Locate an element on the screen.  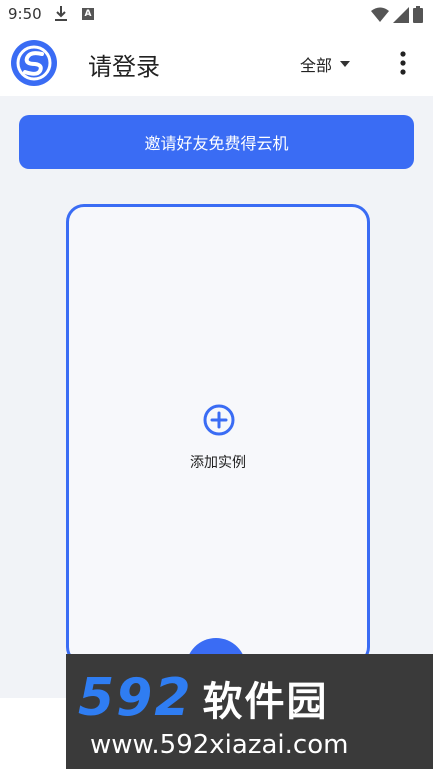
invite-friends-button: 邀请好友免费得云机 is located at coordinates (216, 142).